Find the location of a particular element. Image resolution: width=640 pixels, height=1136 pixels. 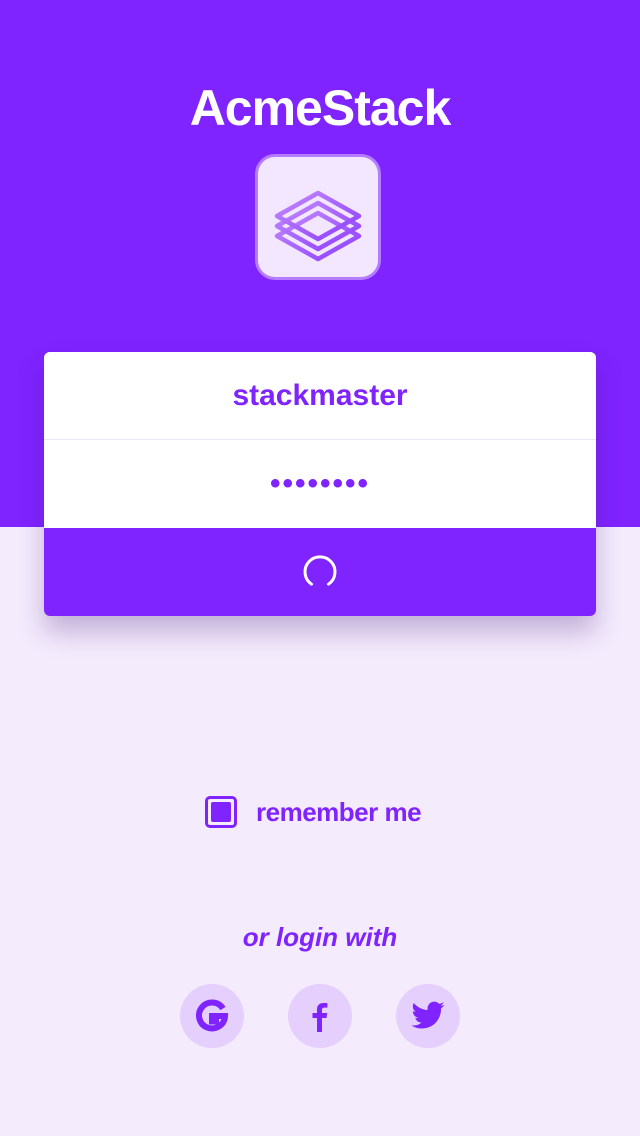

username-field-container is located at coordinates (320, 396).